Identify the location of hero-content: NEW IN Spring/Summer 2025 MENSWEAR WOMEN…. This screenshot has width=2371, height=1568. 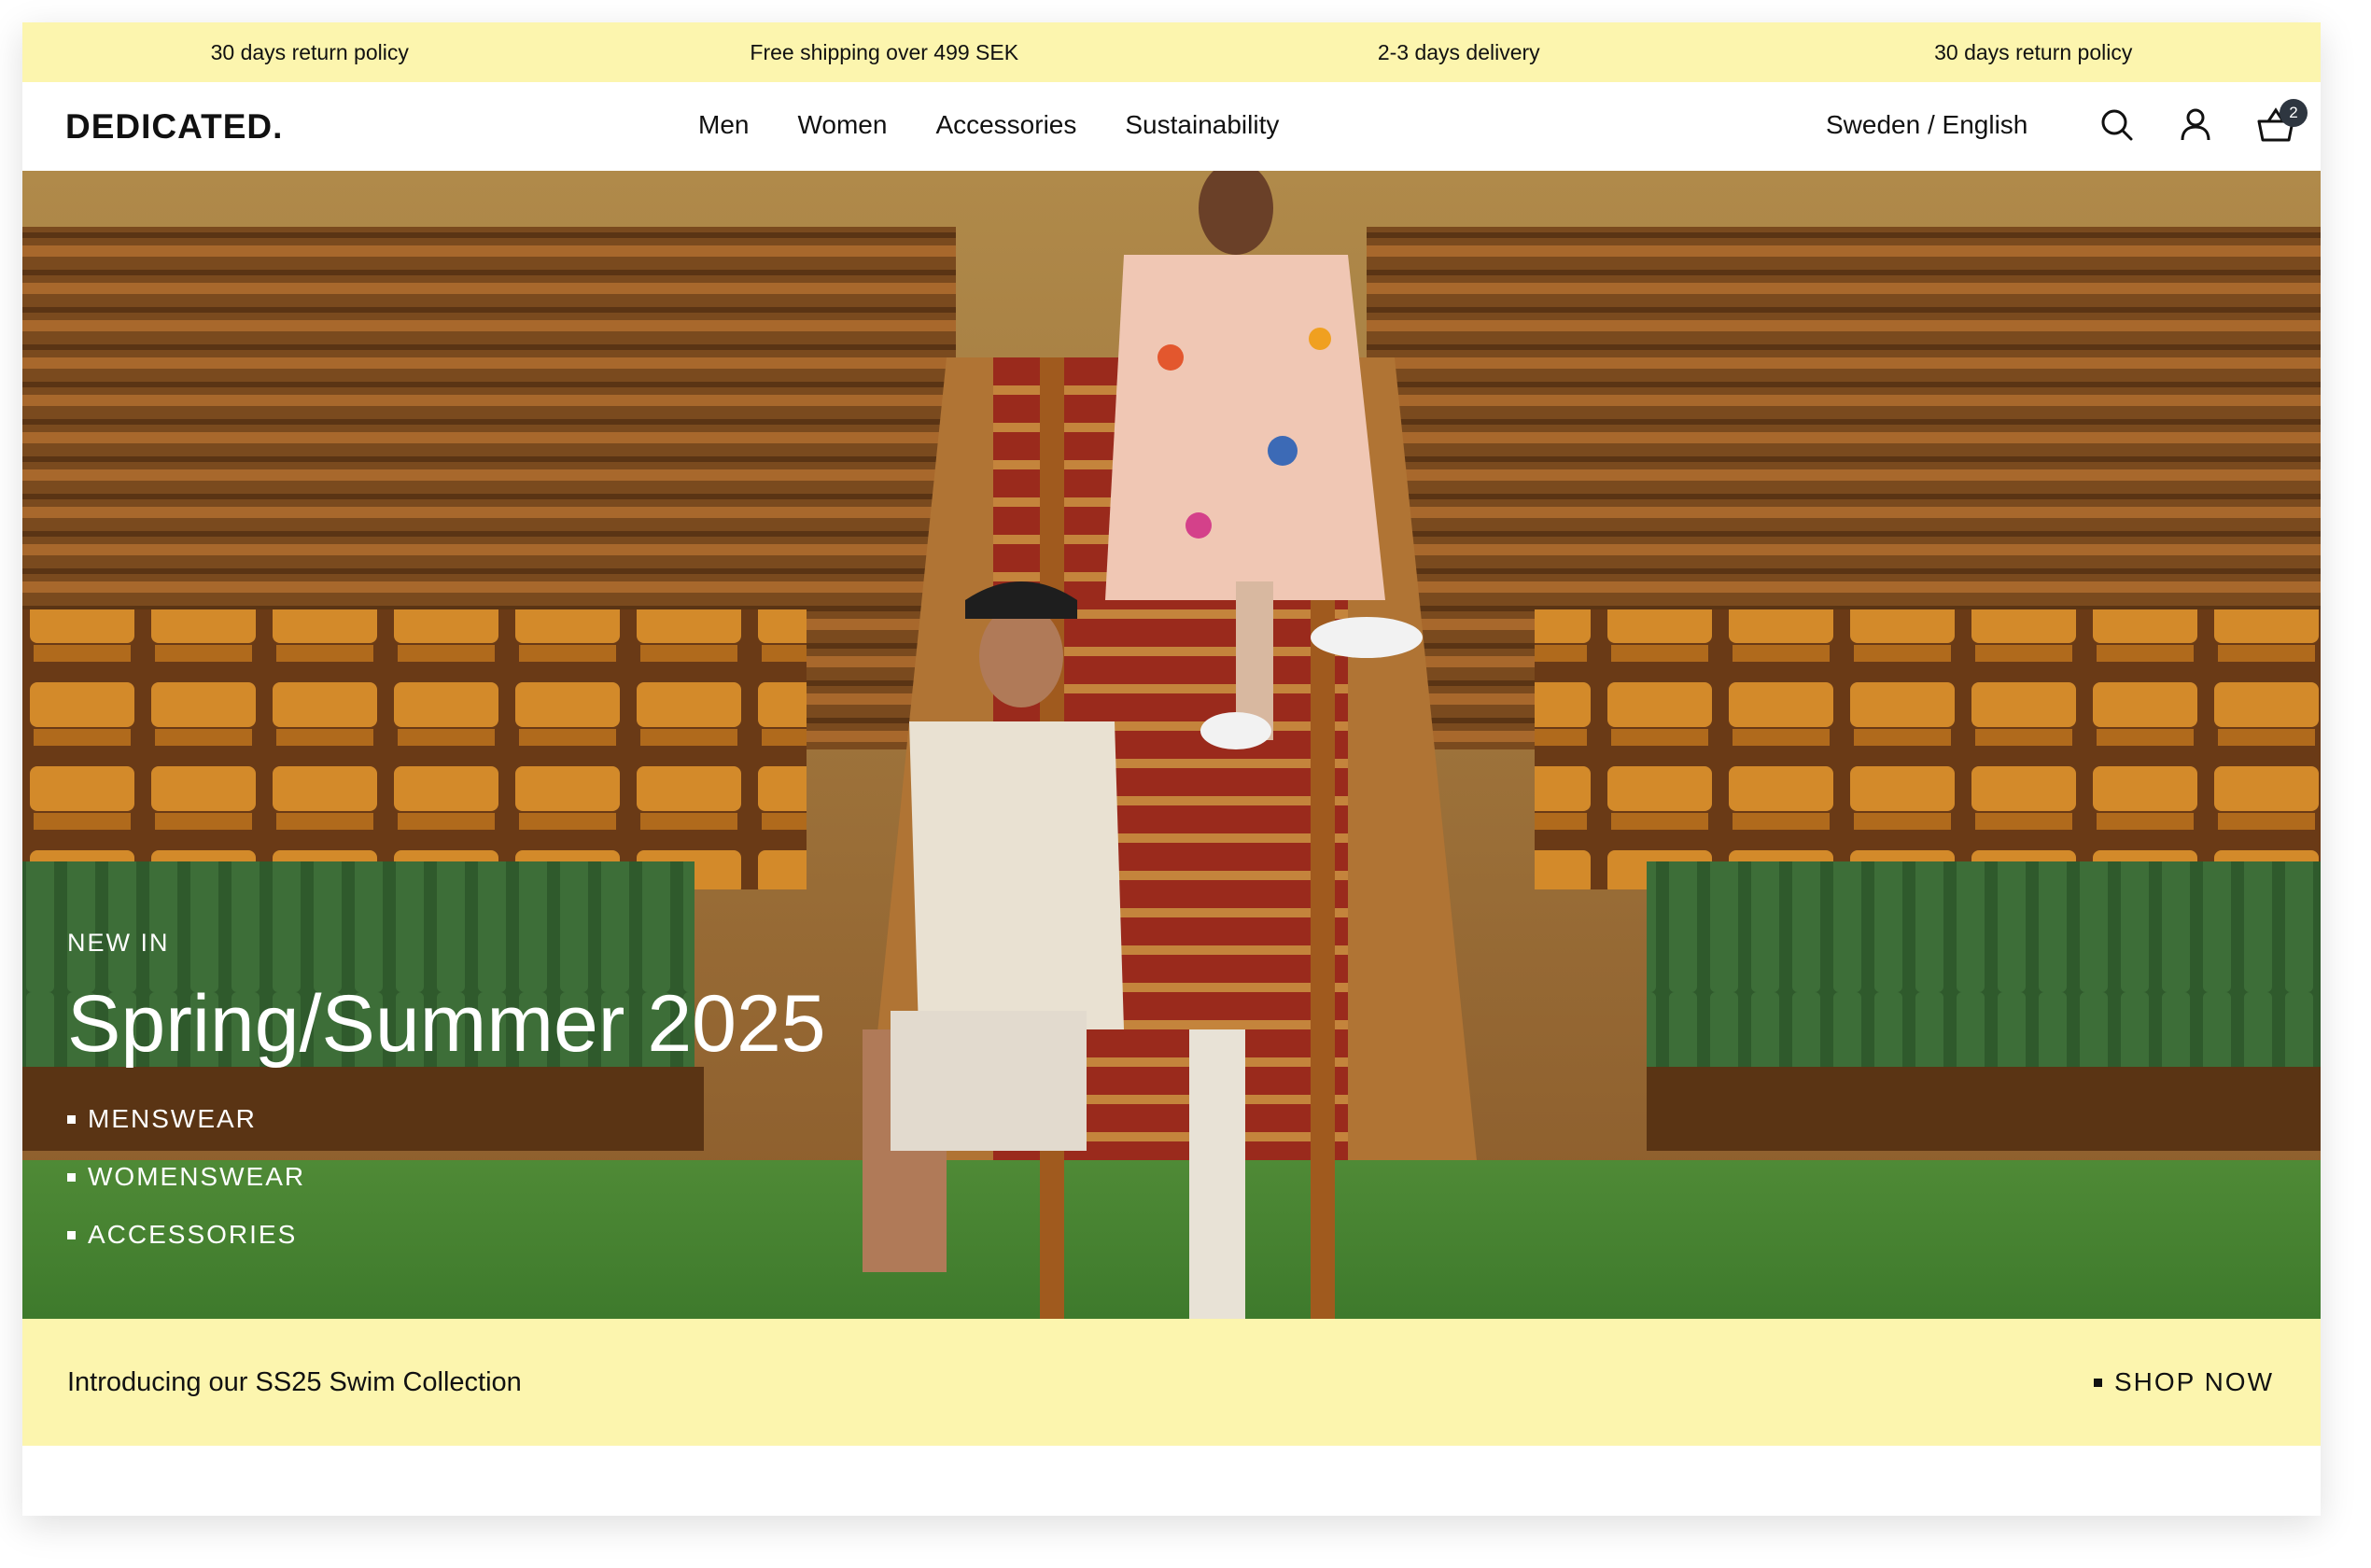
(446, 1103).